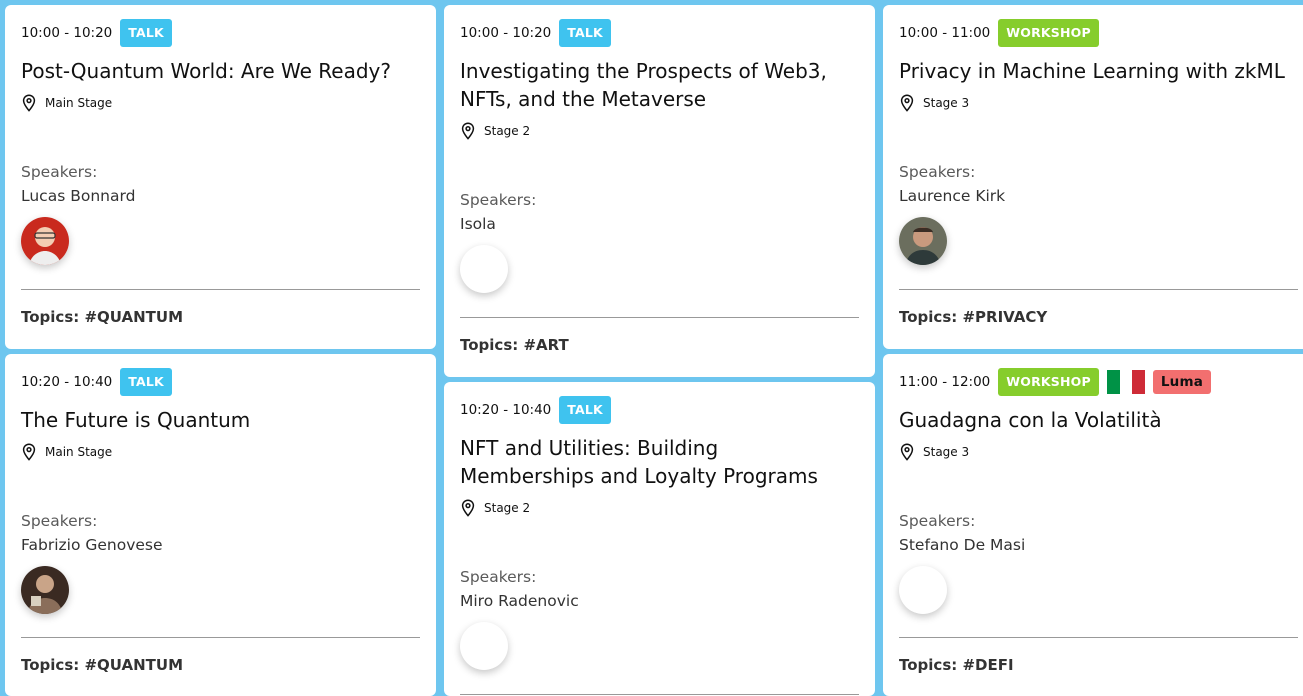  I want to click on speaker-name: Lucas Bonnard, so click(78, 196).